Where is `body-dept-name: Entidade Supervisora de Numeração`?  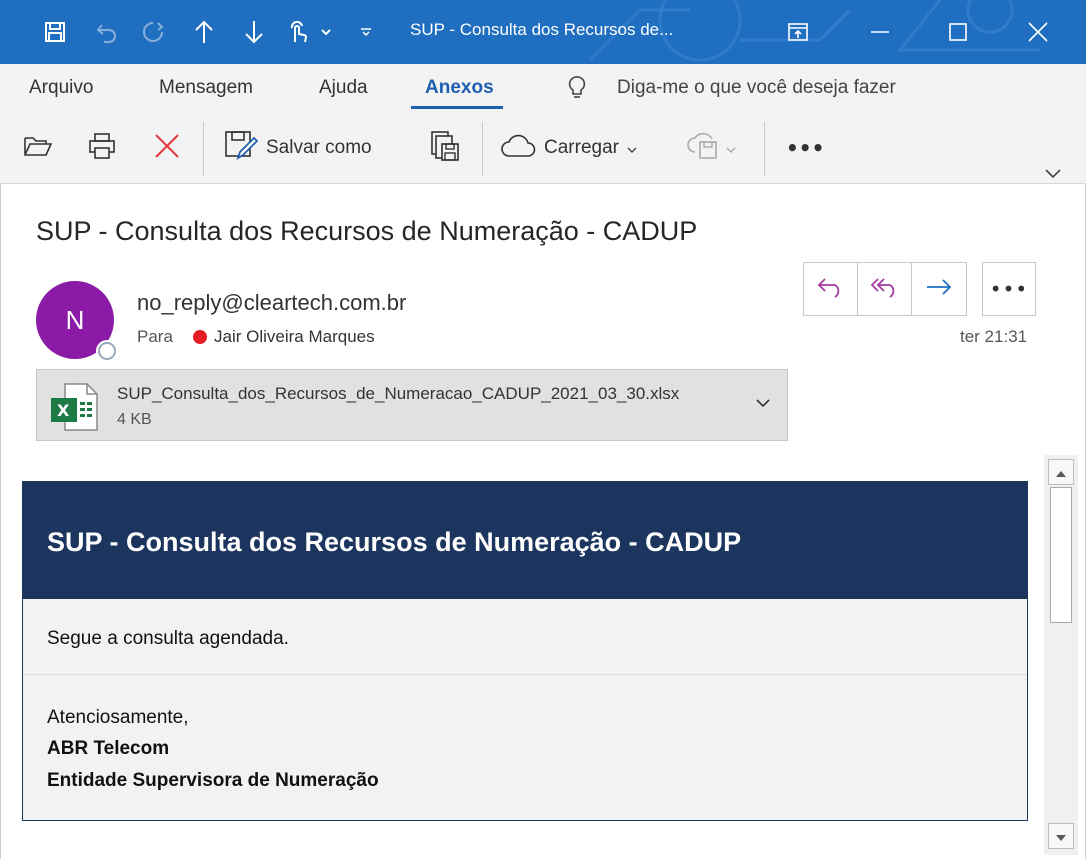
body-dept-name: Entidade Supervisora de Numeração is located at coordinates (213, 780).